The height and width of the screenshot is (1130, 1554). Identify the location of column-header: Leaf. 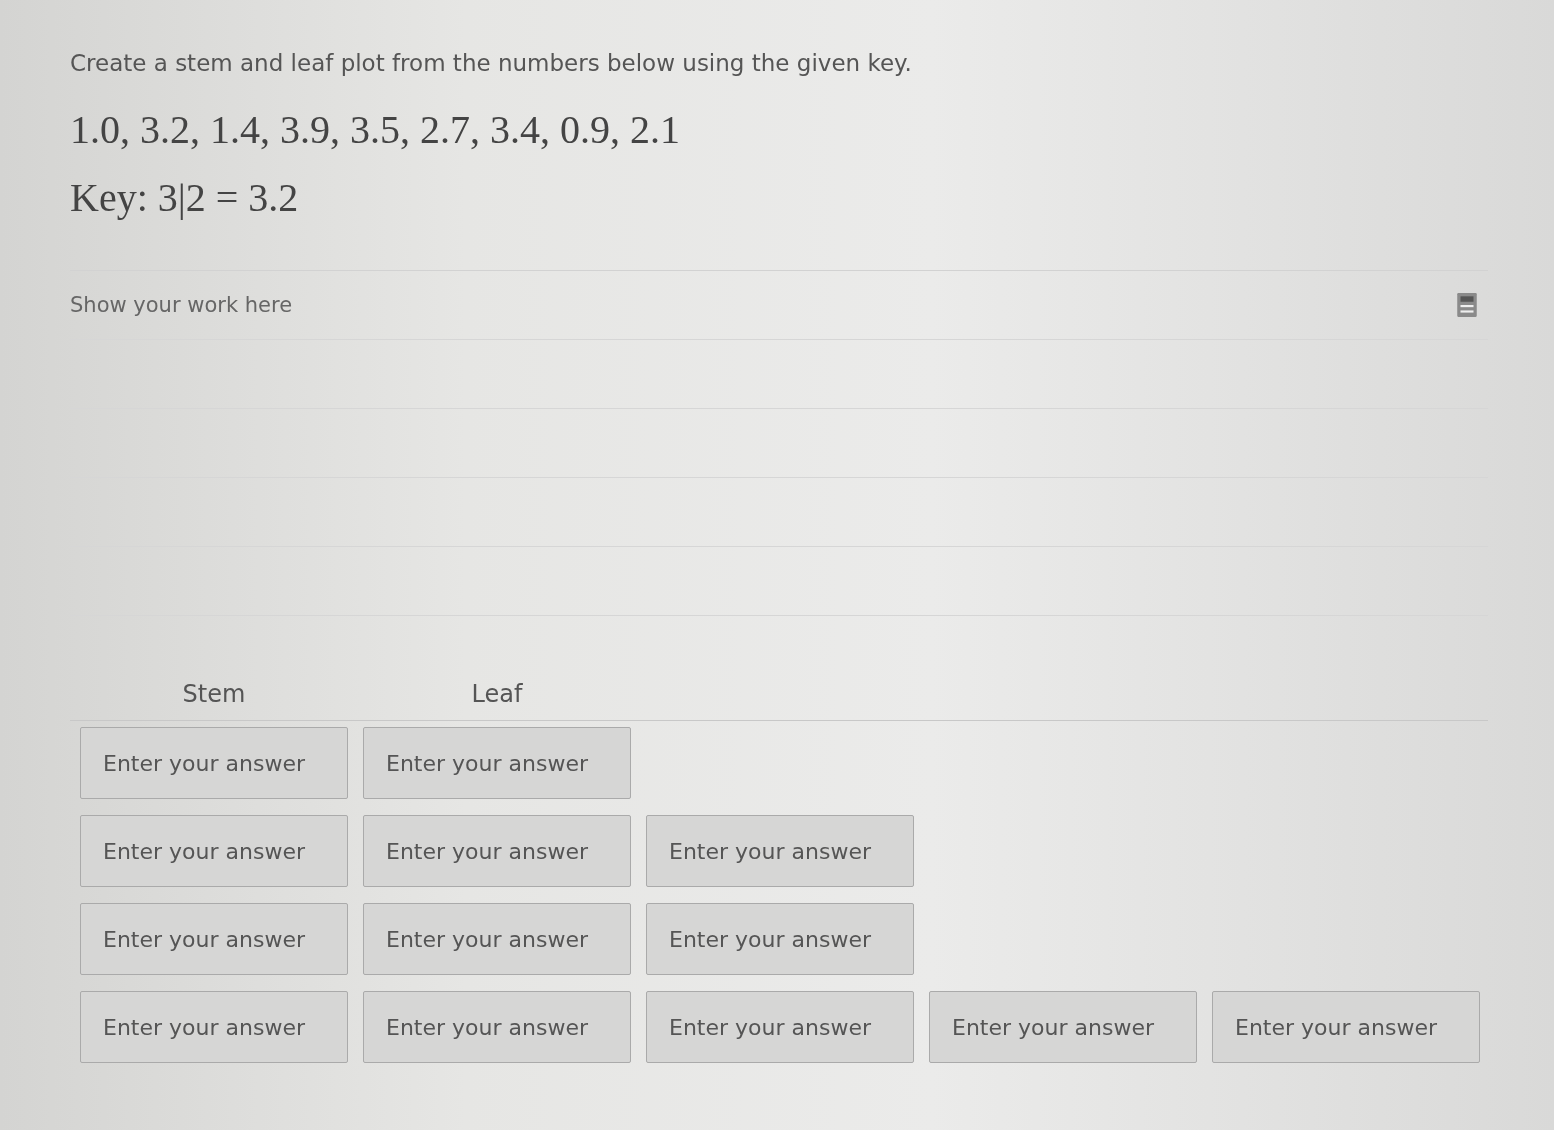
(497, 695).